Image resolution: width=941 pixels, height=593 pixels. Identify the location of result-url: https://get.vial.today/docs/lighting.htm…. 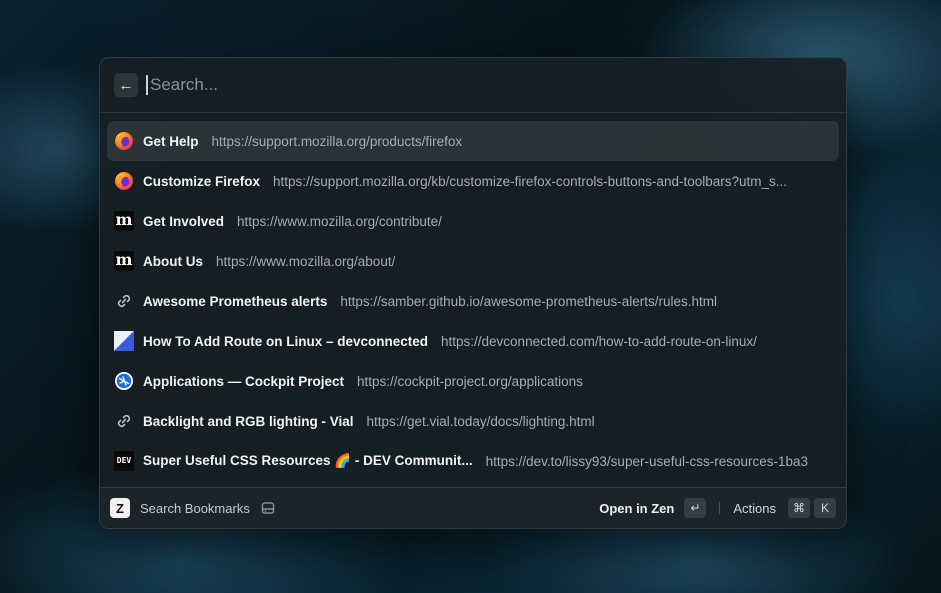
(480, 421).